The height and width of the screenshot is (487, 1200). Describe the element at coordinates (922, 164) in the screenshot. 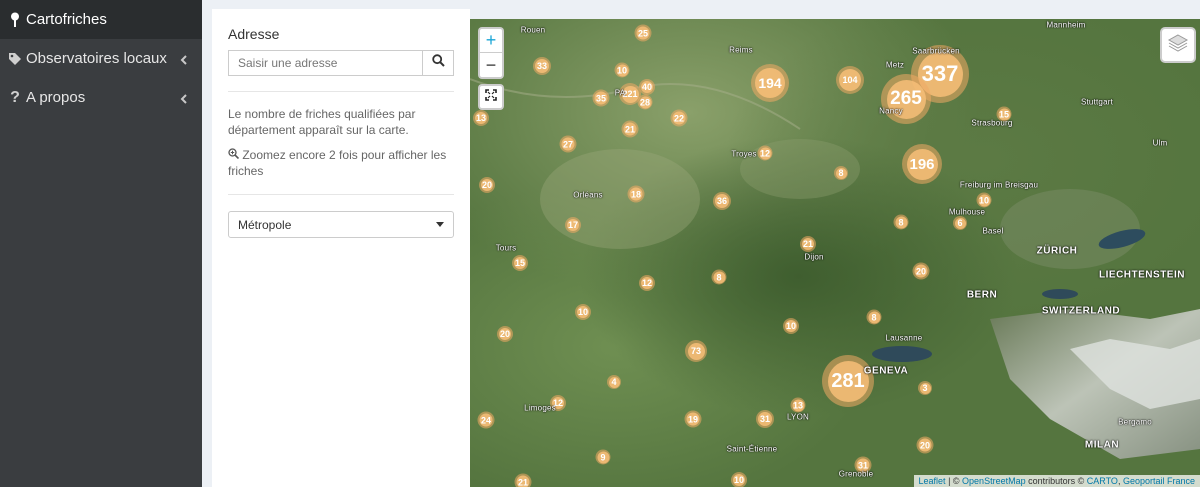

I see `cluster-marker: 196` at that location.